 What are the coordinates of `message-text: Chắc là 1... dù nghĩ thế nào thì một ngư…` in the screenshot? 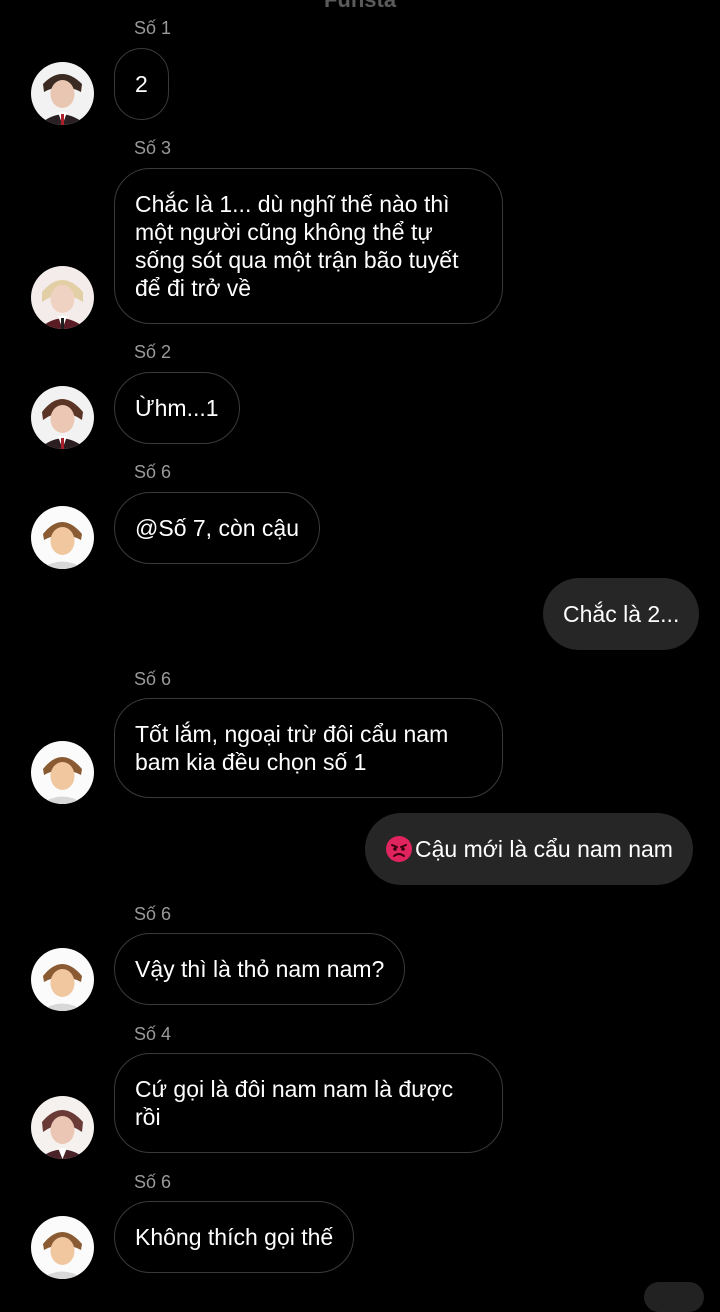 It's located at (297, 246).